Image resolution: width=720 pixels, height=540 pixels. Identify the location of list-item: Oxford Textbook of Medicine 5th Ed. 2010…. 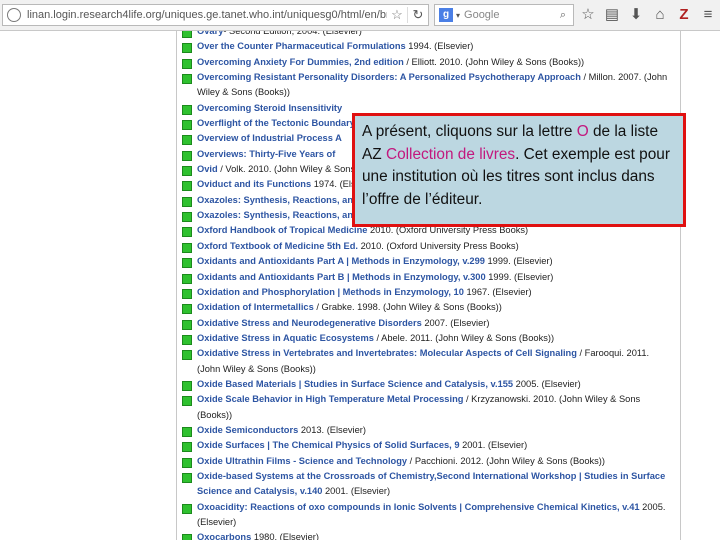
(427, 246).